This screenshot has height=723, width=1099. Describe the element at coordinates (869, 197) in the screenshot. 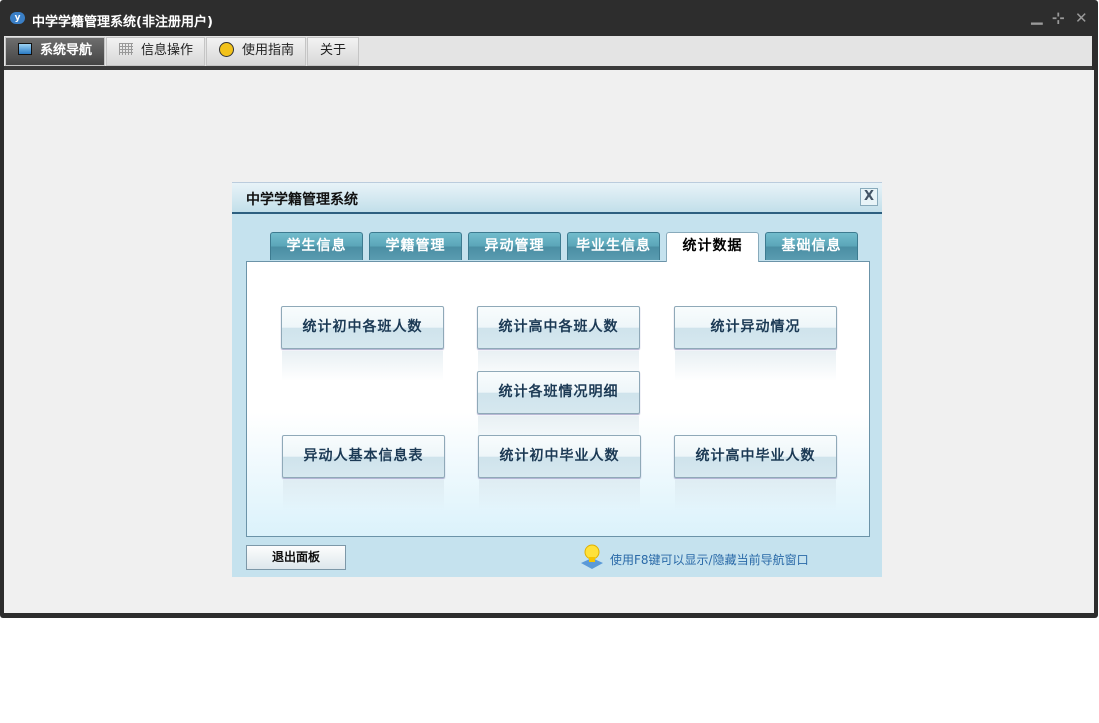

I see `dialog-close-button: X` at that location.